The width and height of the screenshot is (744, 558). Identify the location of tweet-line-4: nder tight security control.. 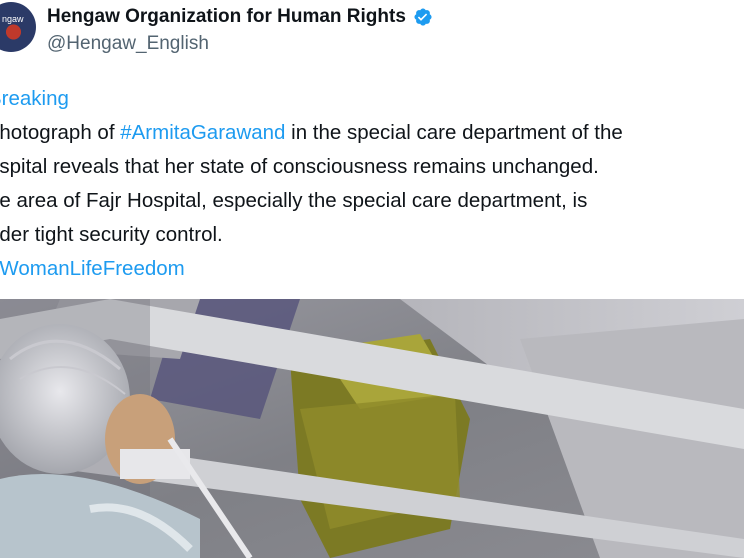
(111, 234).